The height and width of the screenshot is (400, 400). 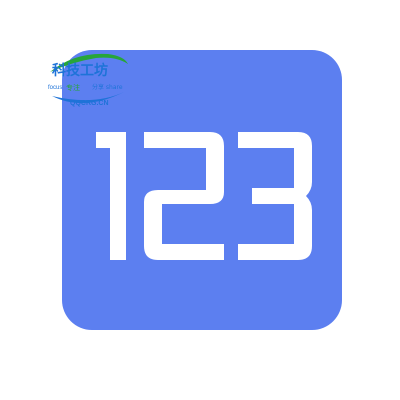 What do you see at coordinates (184, 196) in the screenshot?
I see `digit-2-glyph` at bounding box center [184, 196].